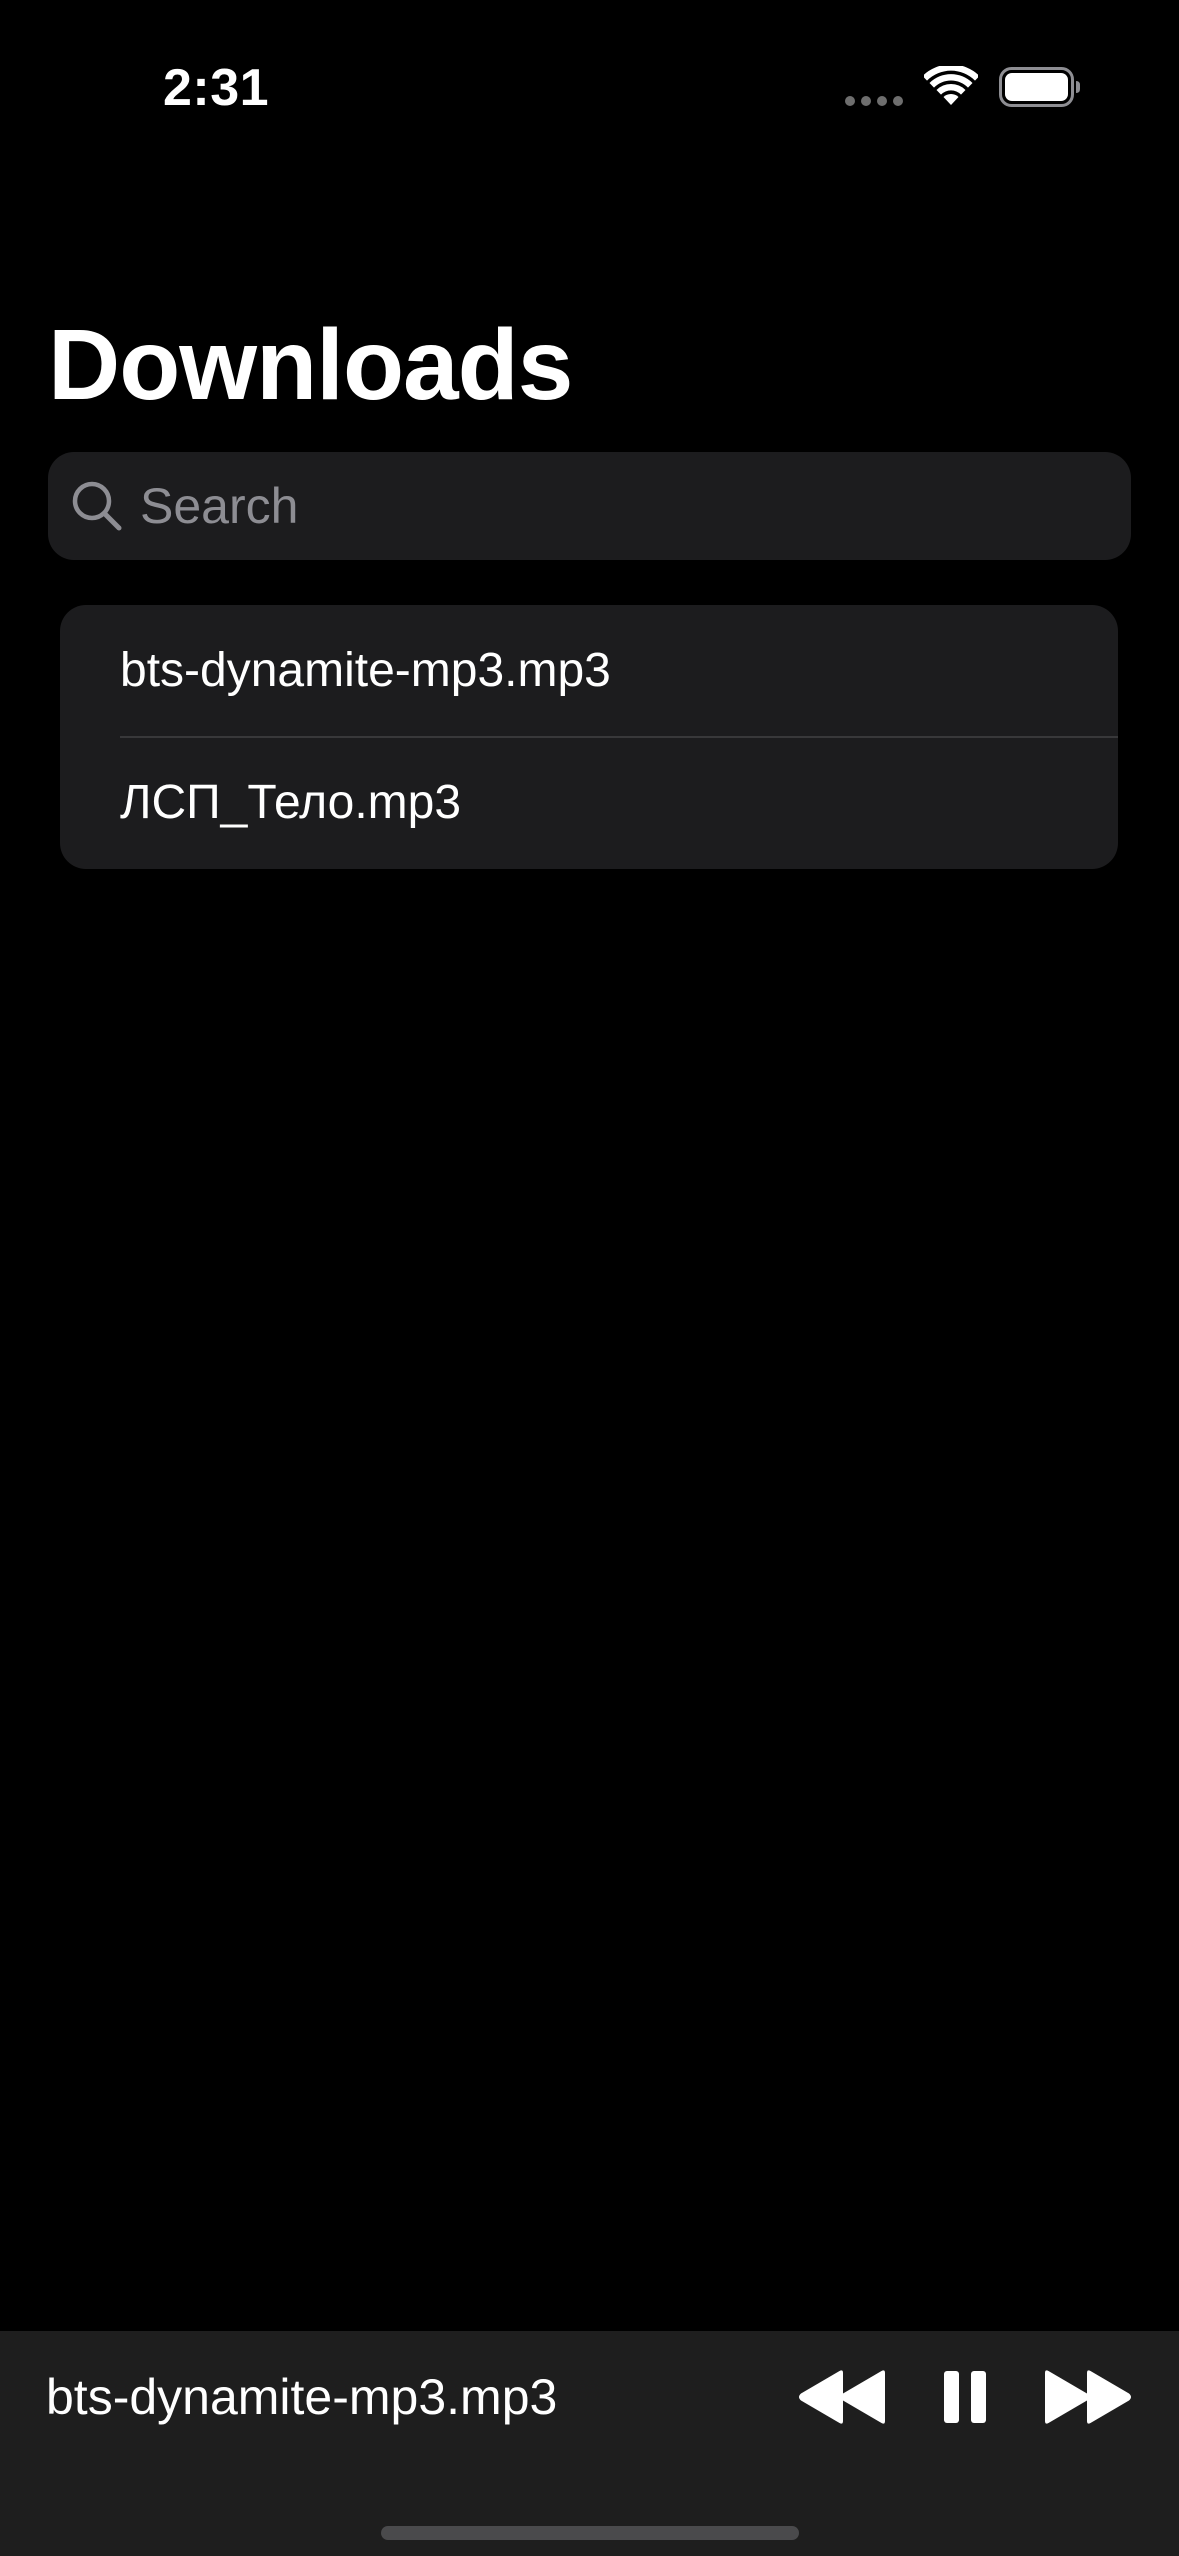  What do you see at coordinates (620, 506) in the screenshot?
I see `search-input` at bounding box center [620, 506].